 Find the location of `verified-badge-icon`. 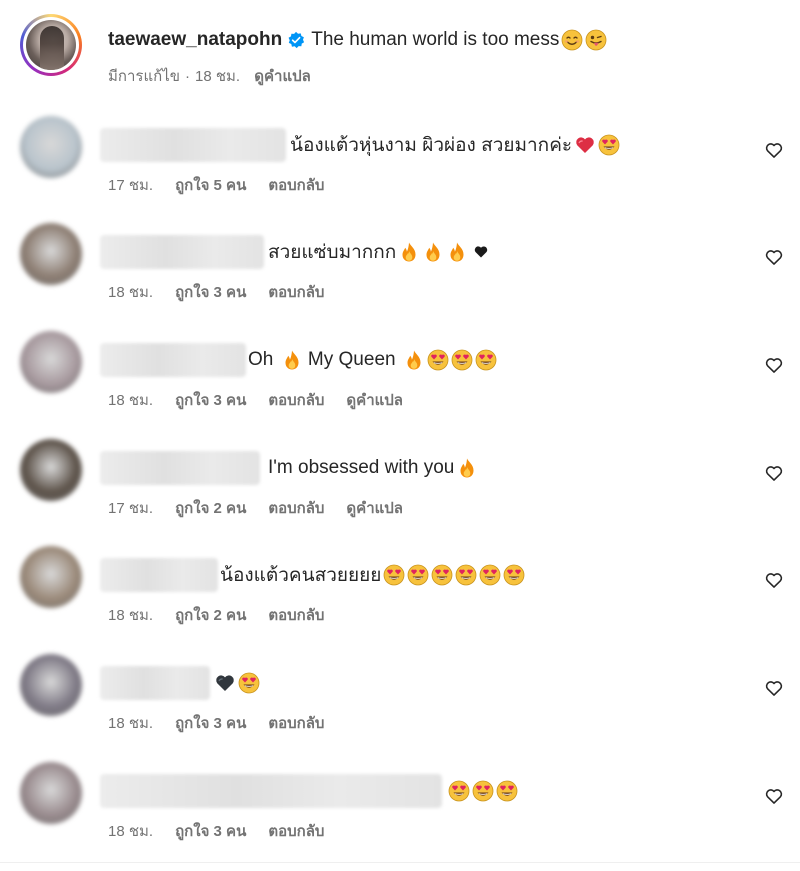

verified-badge-icon is located at coordinates (296, 40).